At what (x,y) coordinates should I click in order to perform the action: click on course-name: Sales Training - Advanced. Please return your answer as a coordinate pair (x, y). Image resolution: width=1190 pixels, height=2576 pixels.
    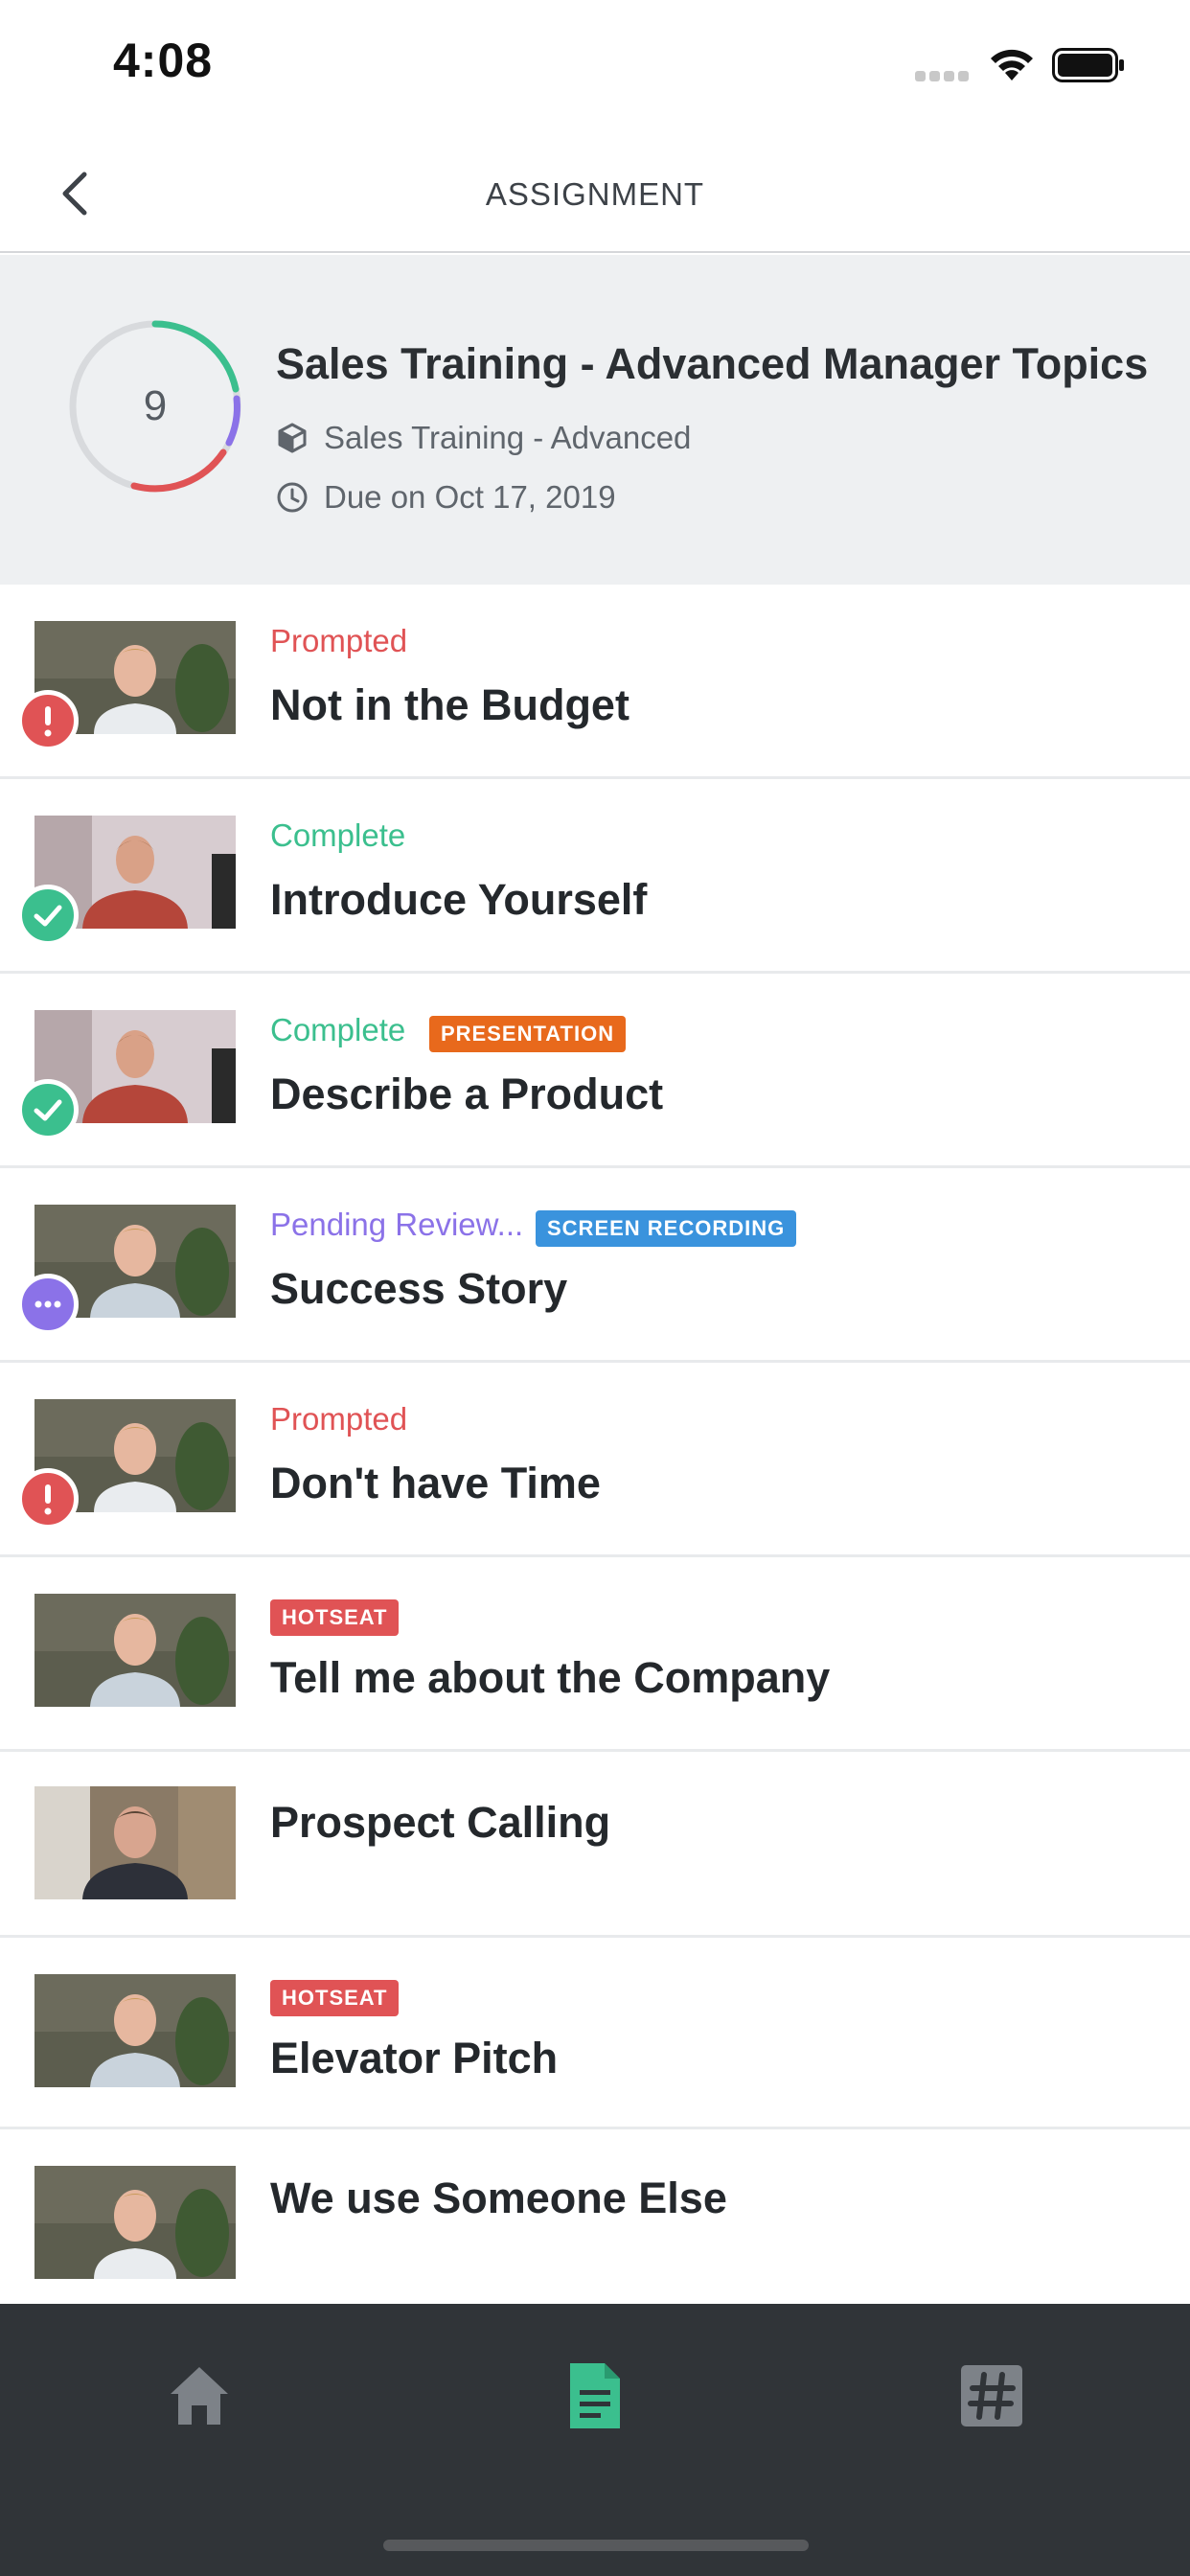
    Looking at the image, I should click on (508, 437).